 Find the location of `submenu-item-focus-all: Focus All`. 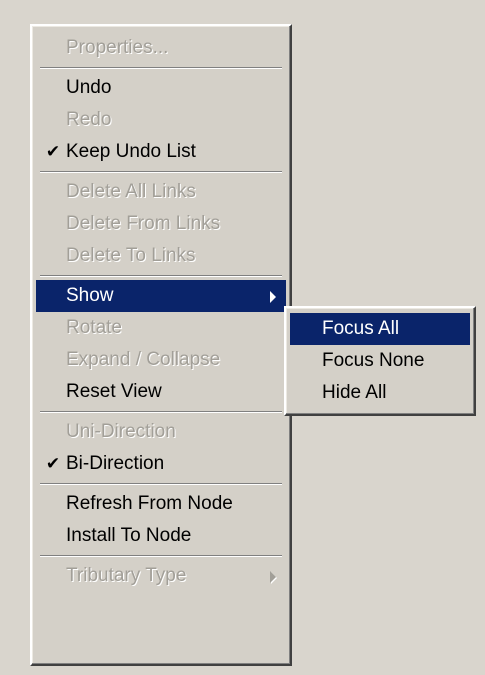

submenu-item-focus-all: Focus All is located at coordinates (380, 329).